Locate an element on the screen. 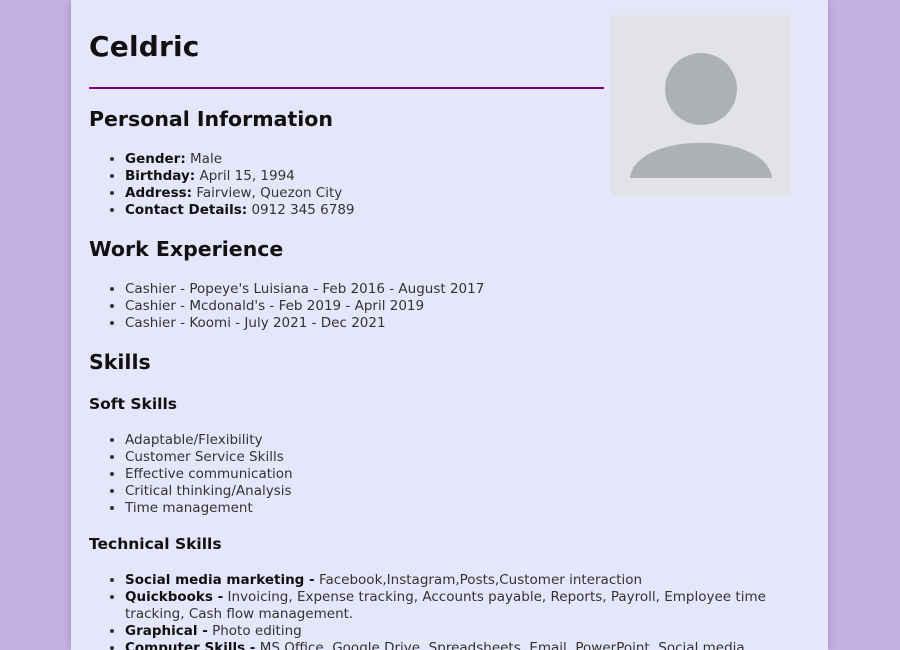 The height and width of the screenshot is (650, 900). item-value: Photo editing is located at coordinates (257, 631).